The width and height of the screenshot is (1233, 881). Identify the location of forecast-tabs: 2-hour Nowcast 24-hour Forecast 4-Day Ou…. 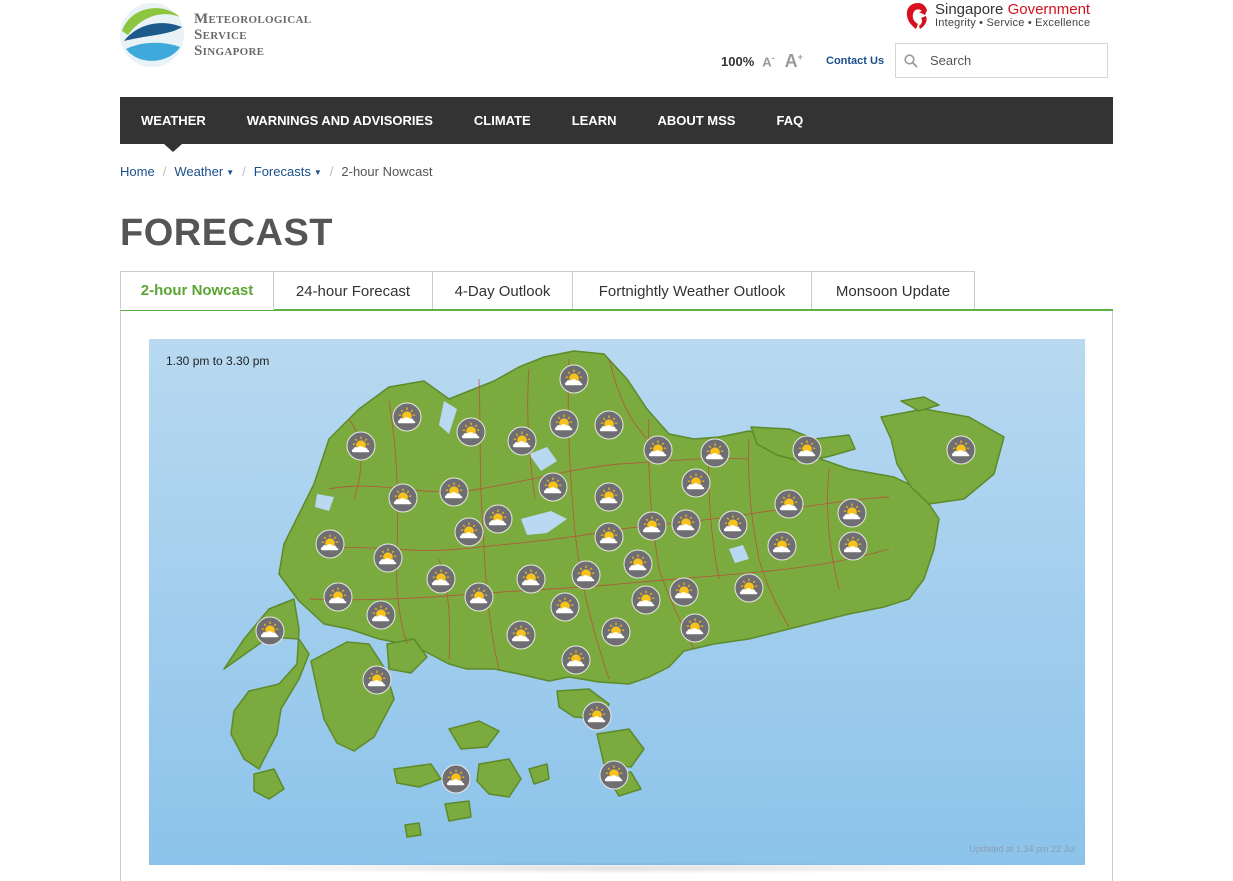
(547, 290).